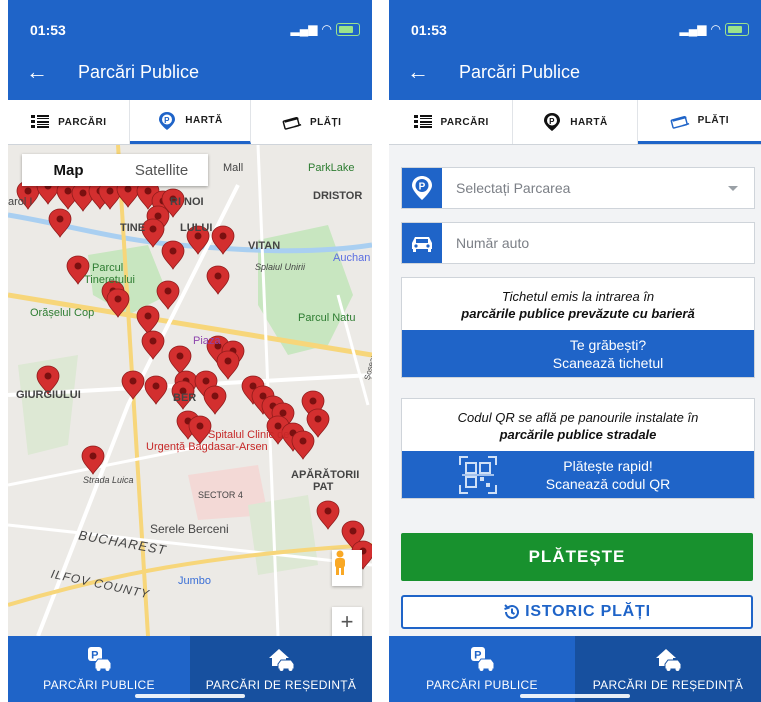 The width and height of the screenshot is (761, 702). Describe the element at coordinates (338, 196) in the screenshot. I see `map-label: DRISTOR` at that location.